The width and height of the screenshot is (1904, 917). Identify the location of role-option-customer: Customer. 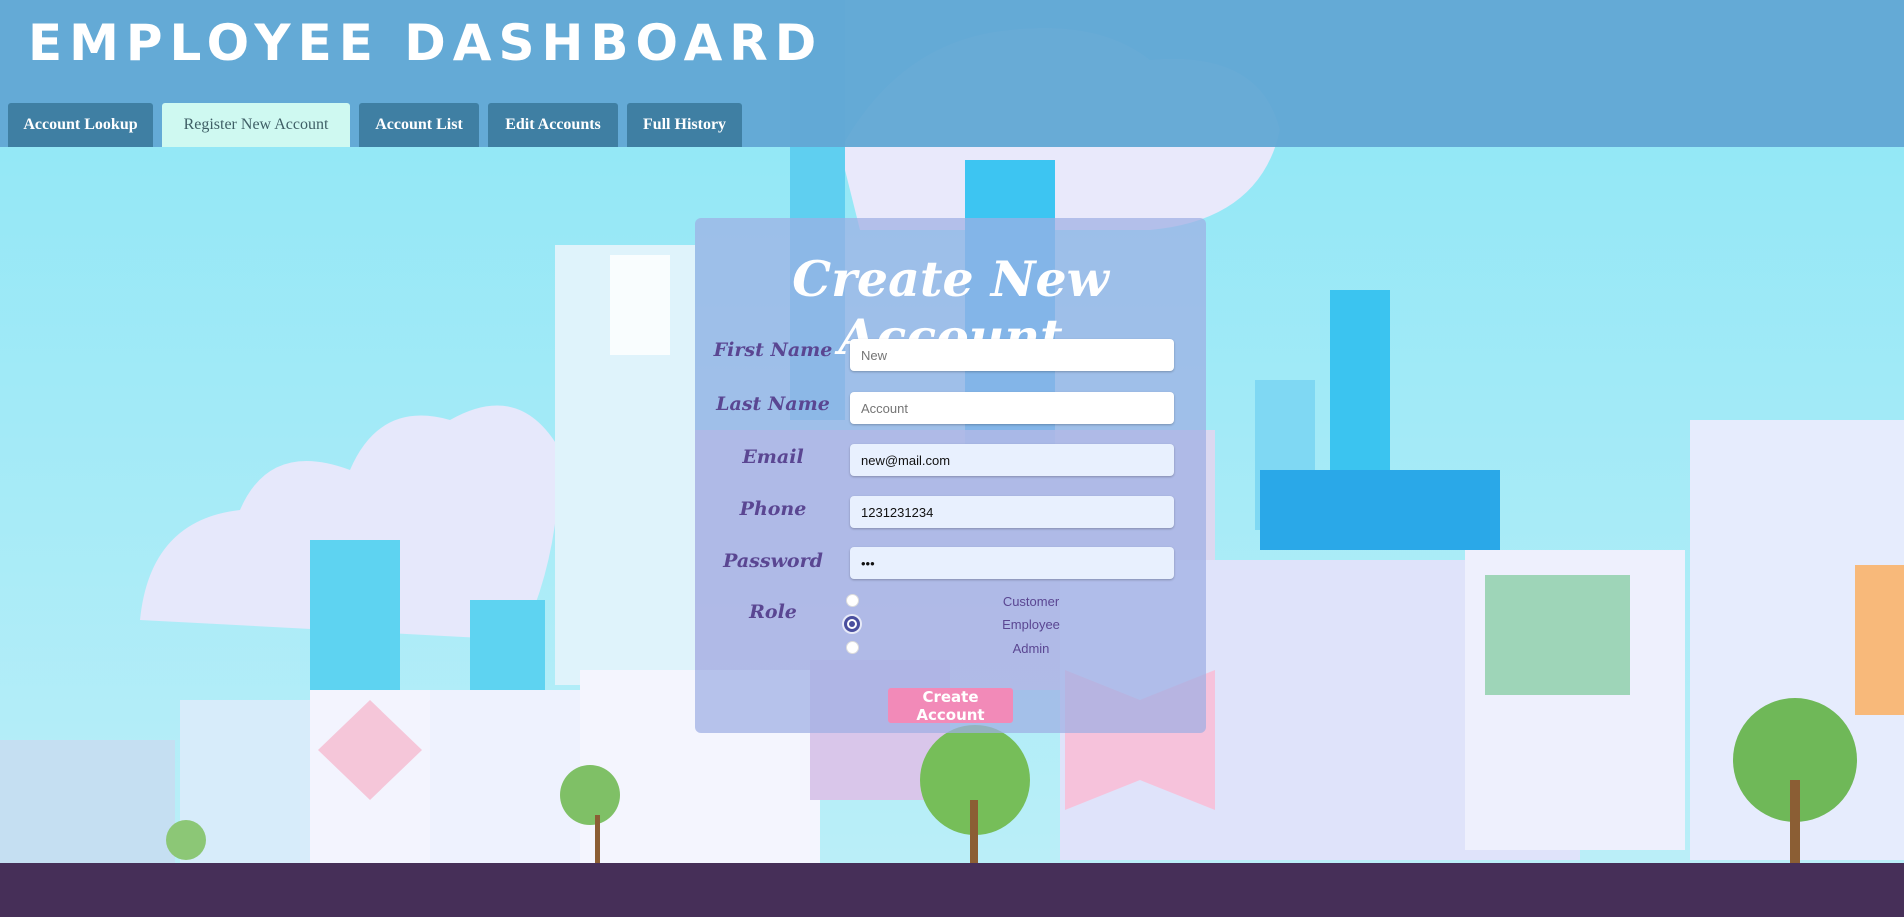
(1031, 601).